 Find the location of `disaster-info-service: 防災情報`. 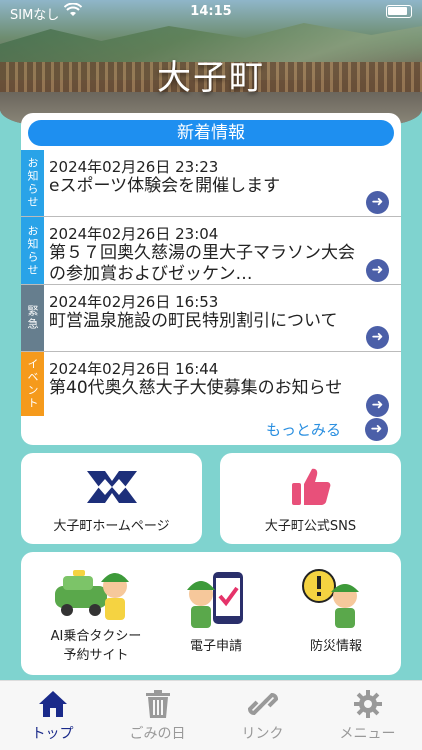

disaster-info-service: 防災情報 is located at coordinates (336, 613).